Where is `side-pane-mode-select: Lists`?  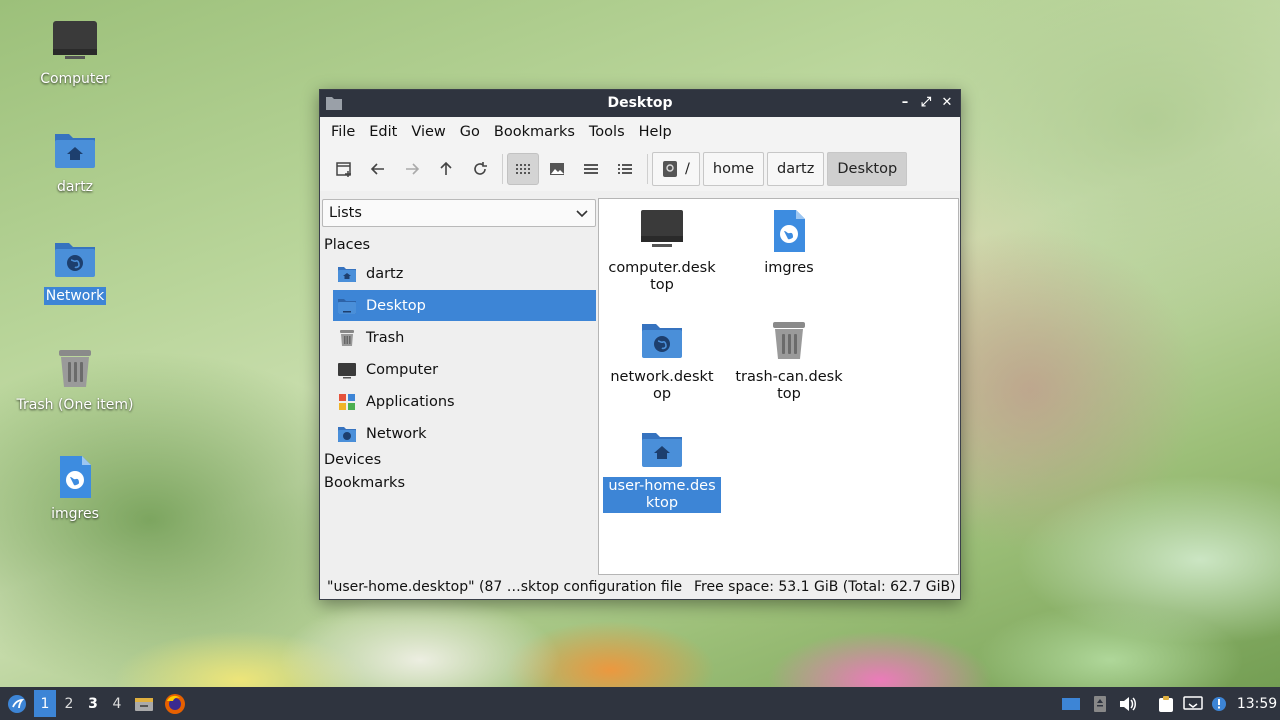
side-pane-mode-select: Lists is located at coordinates (459, 213).